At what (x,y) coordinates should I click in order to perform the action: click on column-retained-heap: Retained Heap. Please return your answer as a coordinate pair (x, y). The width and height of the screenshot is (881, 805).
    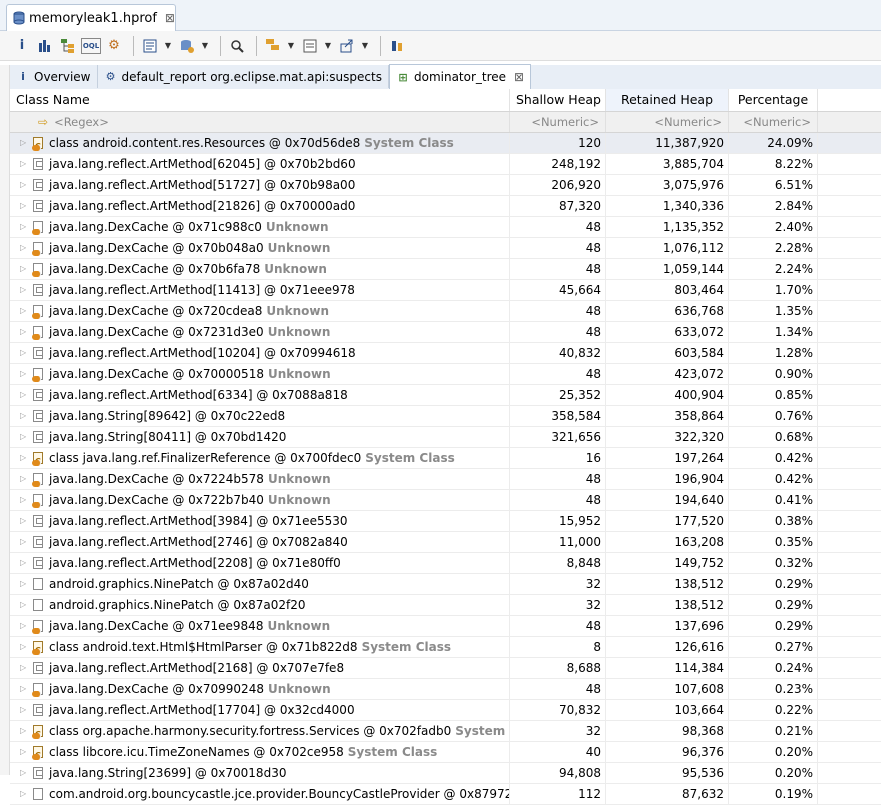
    Looking at the image, I should click on (667, 100).